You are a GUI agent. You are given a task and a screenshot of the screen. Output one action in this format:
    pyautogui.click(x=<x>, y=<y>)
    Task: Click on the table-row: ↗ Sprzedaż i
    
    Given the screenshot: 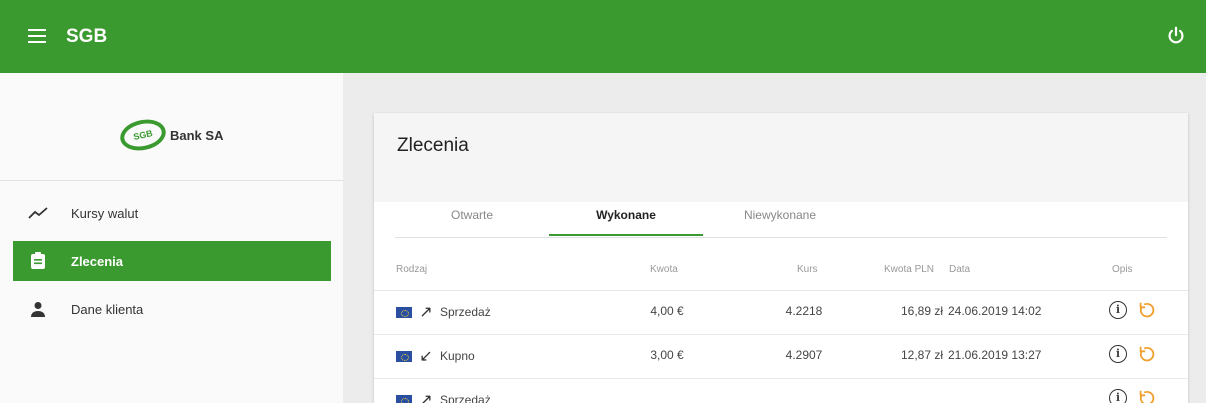 What is the action you would take?
    pyautogui.click(x=781, y=391)
    